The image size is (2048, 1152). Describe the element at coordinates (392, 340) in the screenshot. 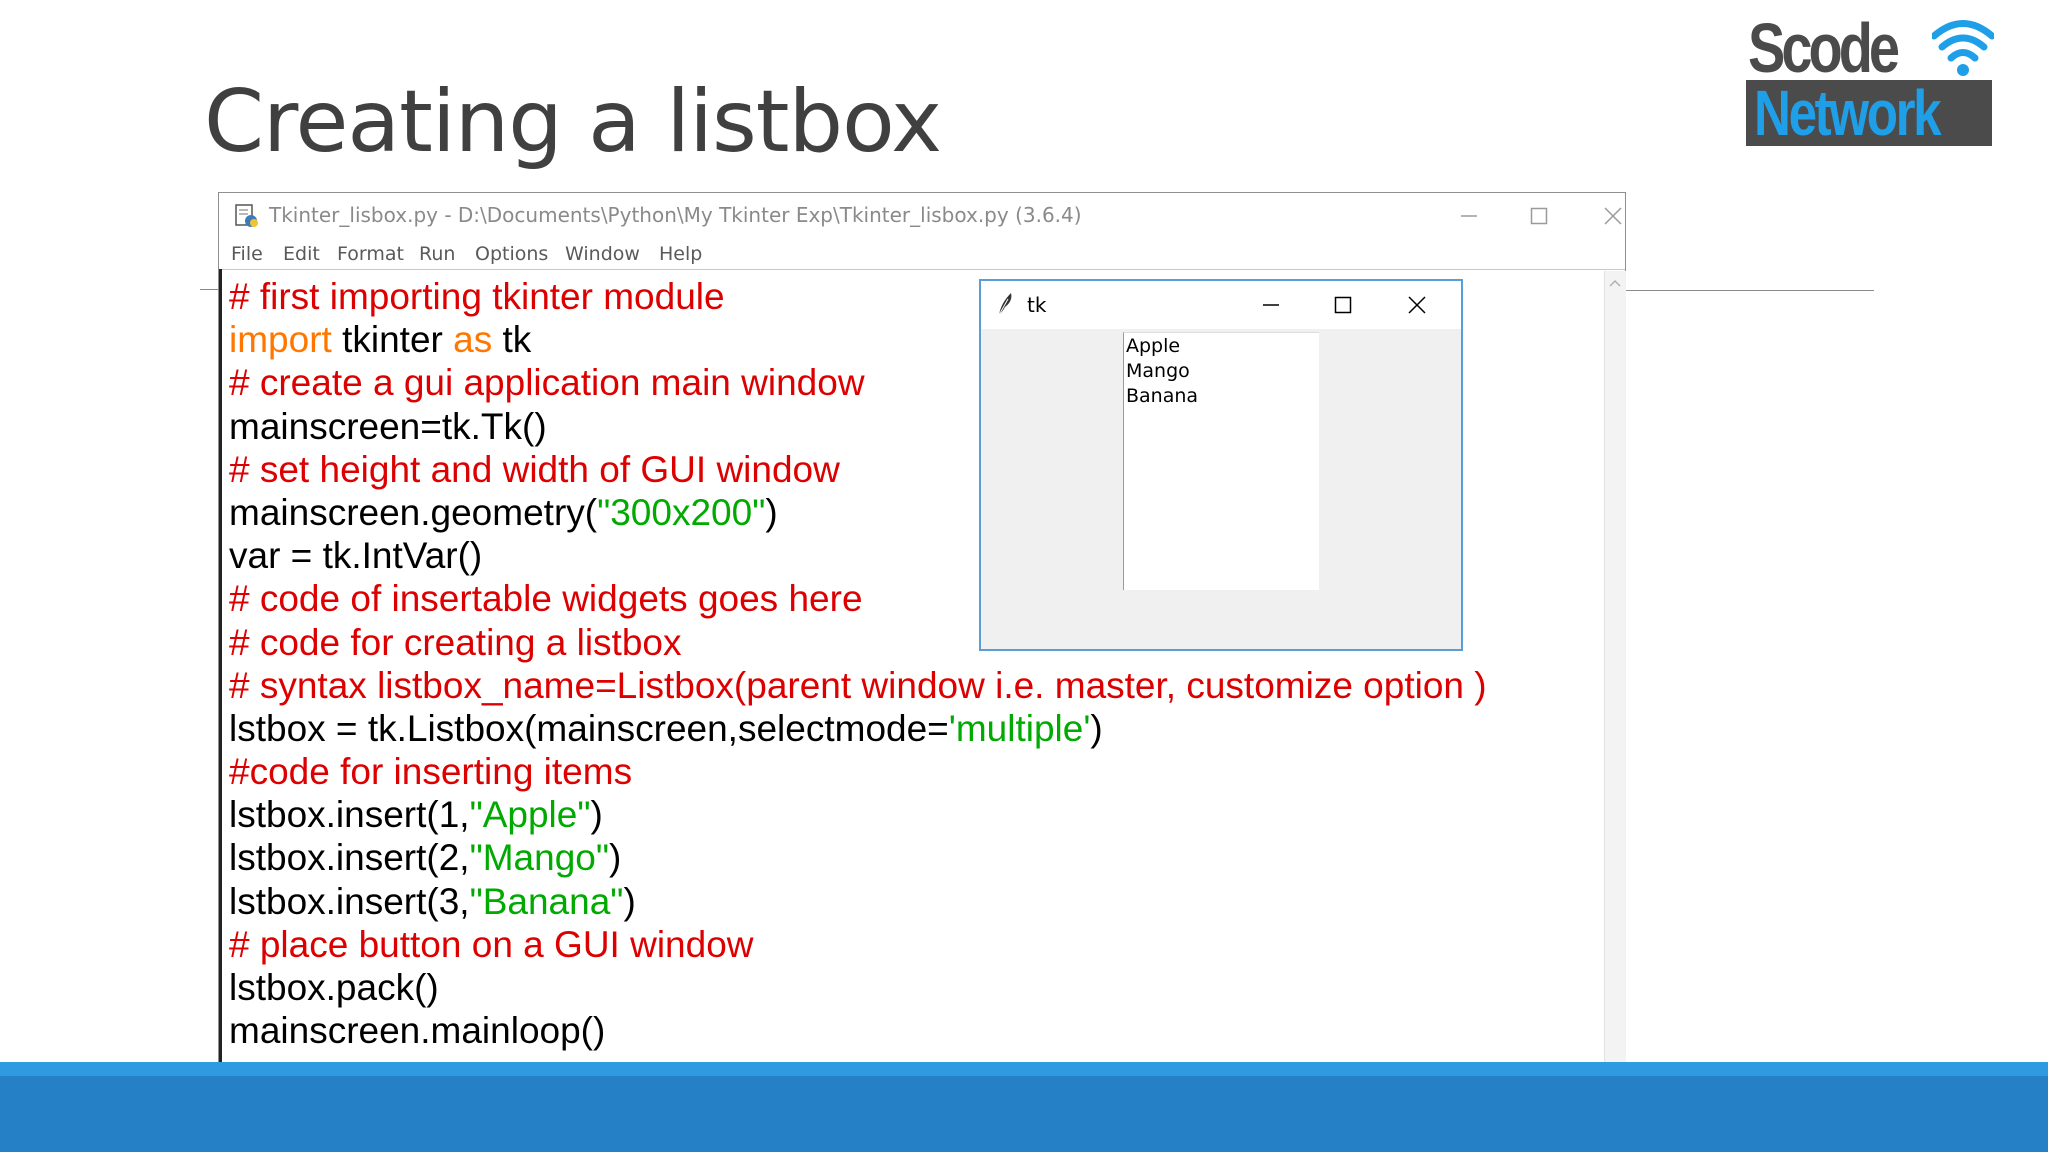

I see `code-token: tkinter` at that location.